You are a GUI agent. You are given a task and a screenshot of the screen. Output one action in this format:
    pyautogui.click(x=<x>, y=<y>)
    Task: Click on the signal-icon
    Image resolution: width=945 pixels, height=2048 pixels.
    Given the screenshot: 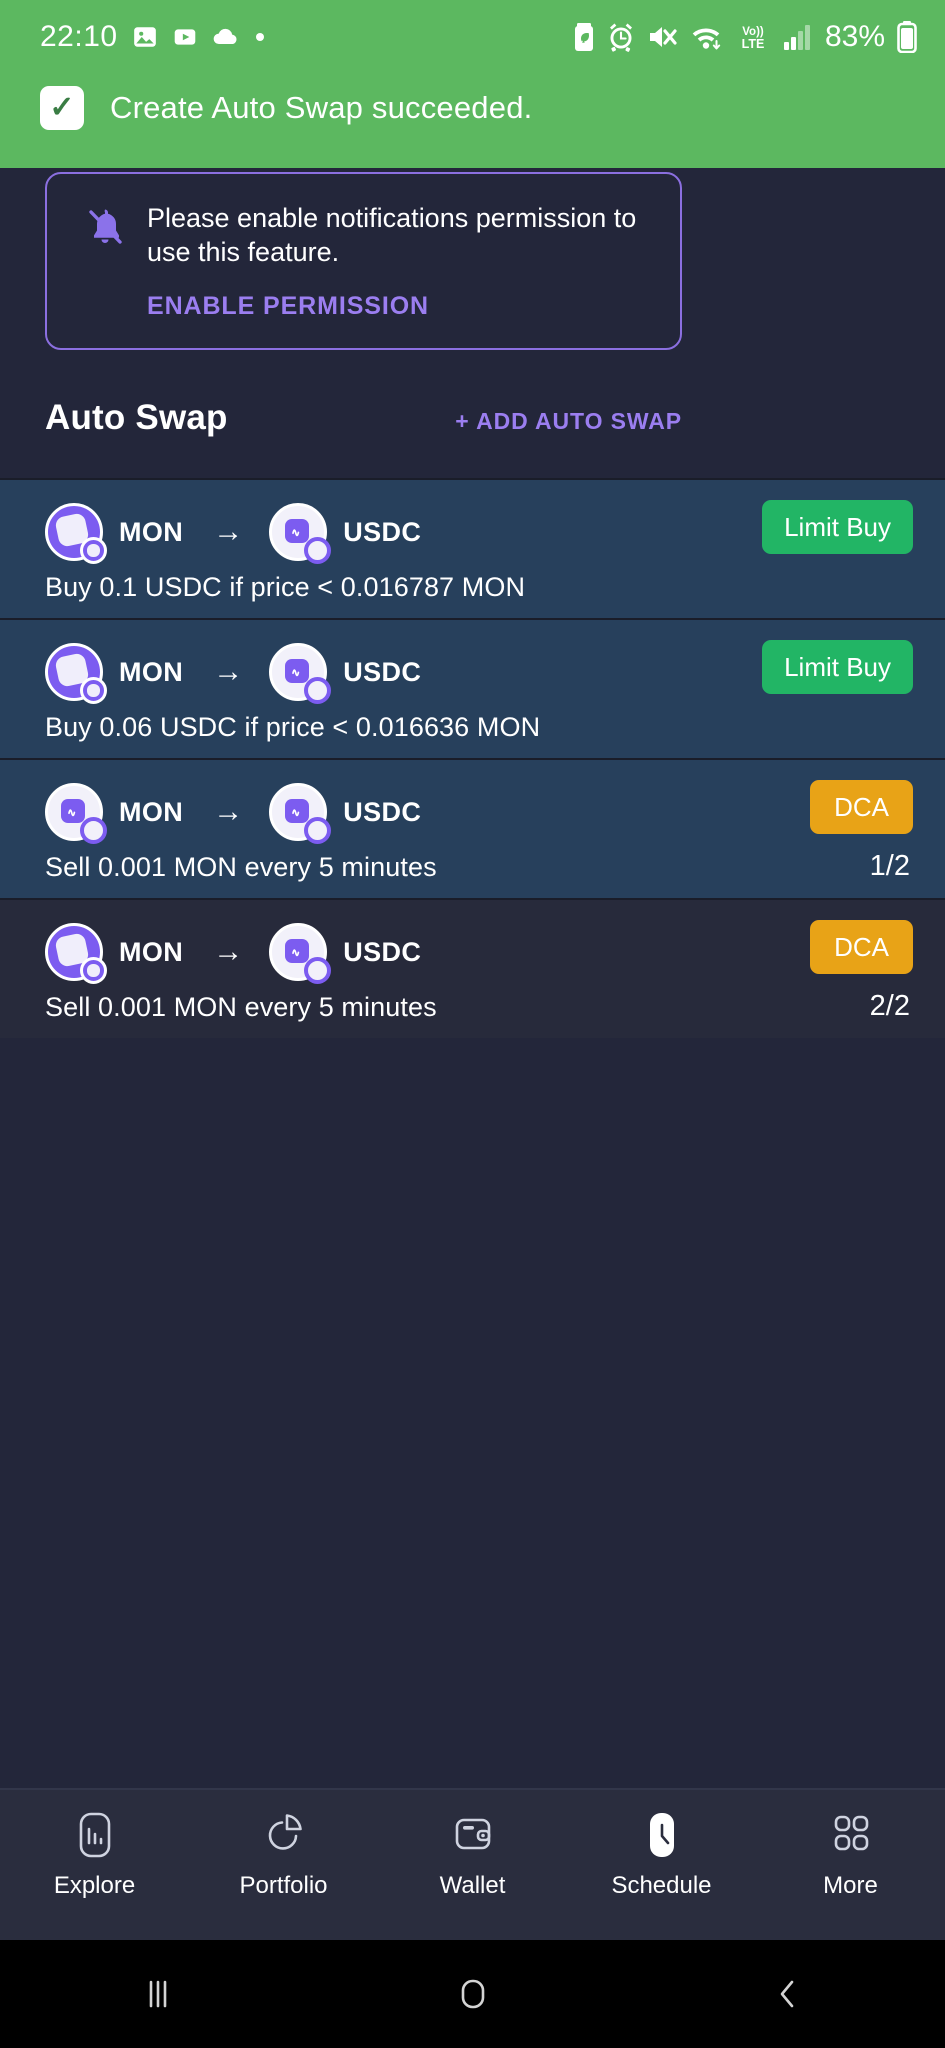 What is the action you would take?
    pyautogui.click(x=798, y=37)
    